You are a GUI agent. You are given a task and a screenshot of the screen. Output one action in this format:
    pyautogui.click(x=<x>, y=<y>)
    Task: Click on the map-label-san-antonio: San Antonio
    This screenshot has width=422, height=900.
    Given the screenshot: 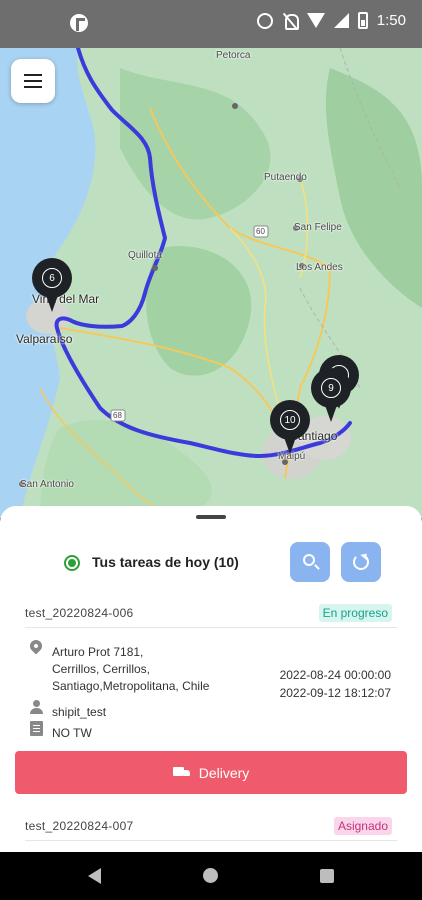 What is the action you would take?
    pyautogui.click(x=47, y=484)
    